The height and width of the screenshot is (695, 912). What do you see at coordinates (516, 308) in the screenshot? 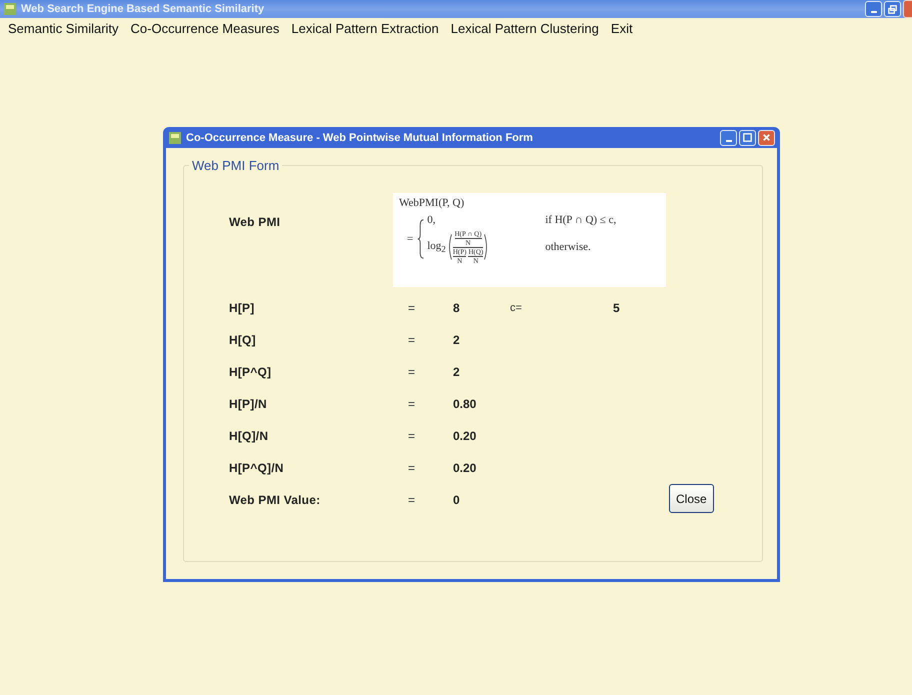
I see `field-label: c=` at bounding box center [516, 308].